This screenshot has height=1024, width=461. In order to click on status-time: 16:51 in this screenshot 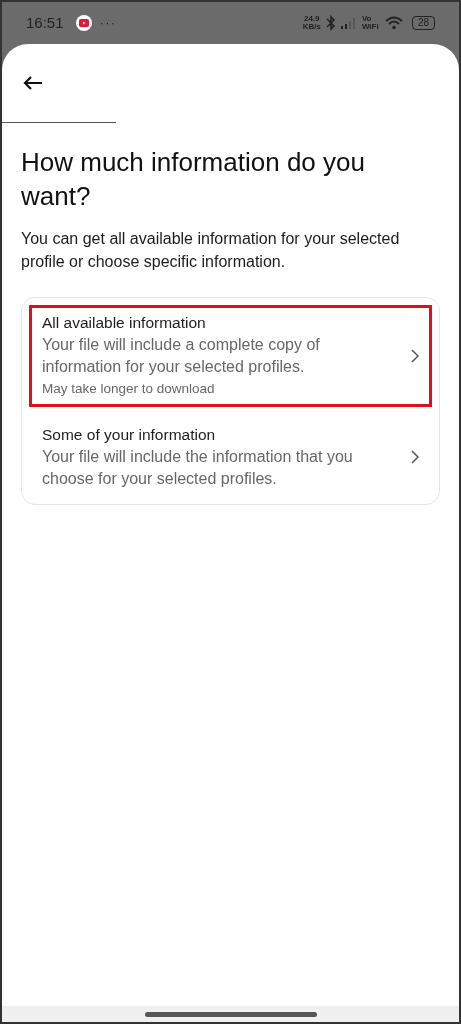, I will do `click(45, 22)`.